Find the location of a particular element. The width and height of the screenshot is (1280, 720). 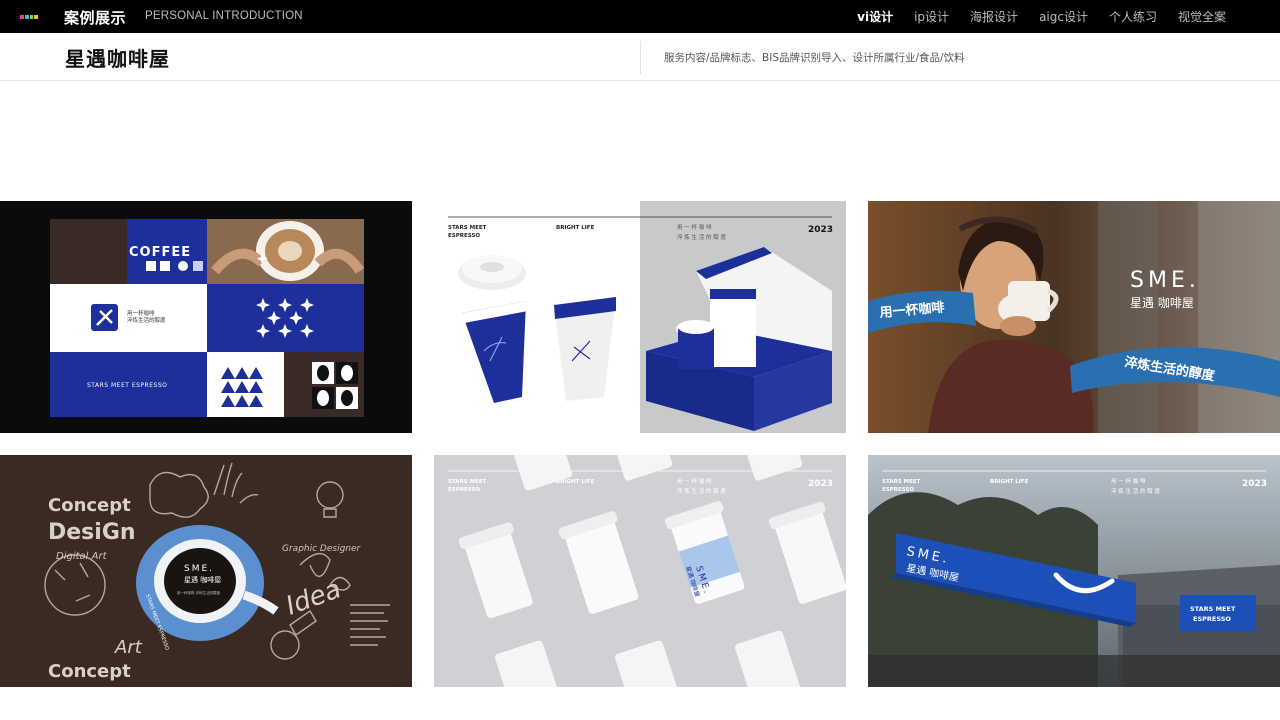

nav-item-practice: 个人练习 is located at coordinates (1133, 16).